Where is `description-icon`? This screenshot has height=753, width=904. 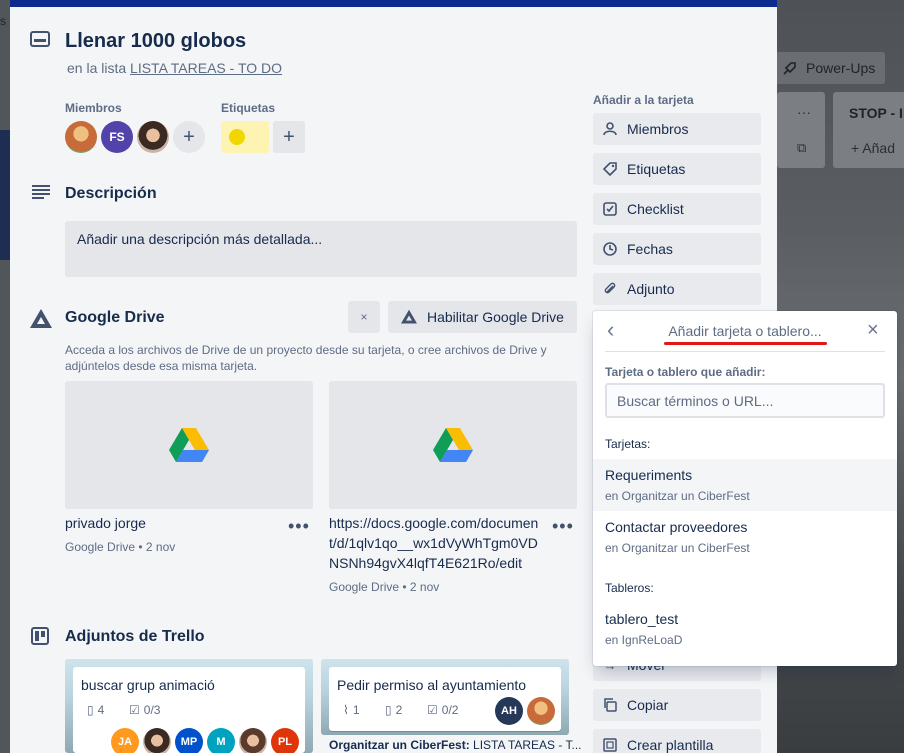
description-icon is located at coordinates (41, 192).